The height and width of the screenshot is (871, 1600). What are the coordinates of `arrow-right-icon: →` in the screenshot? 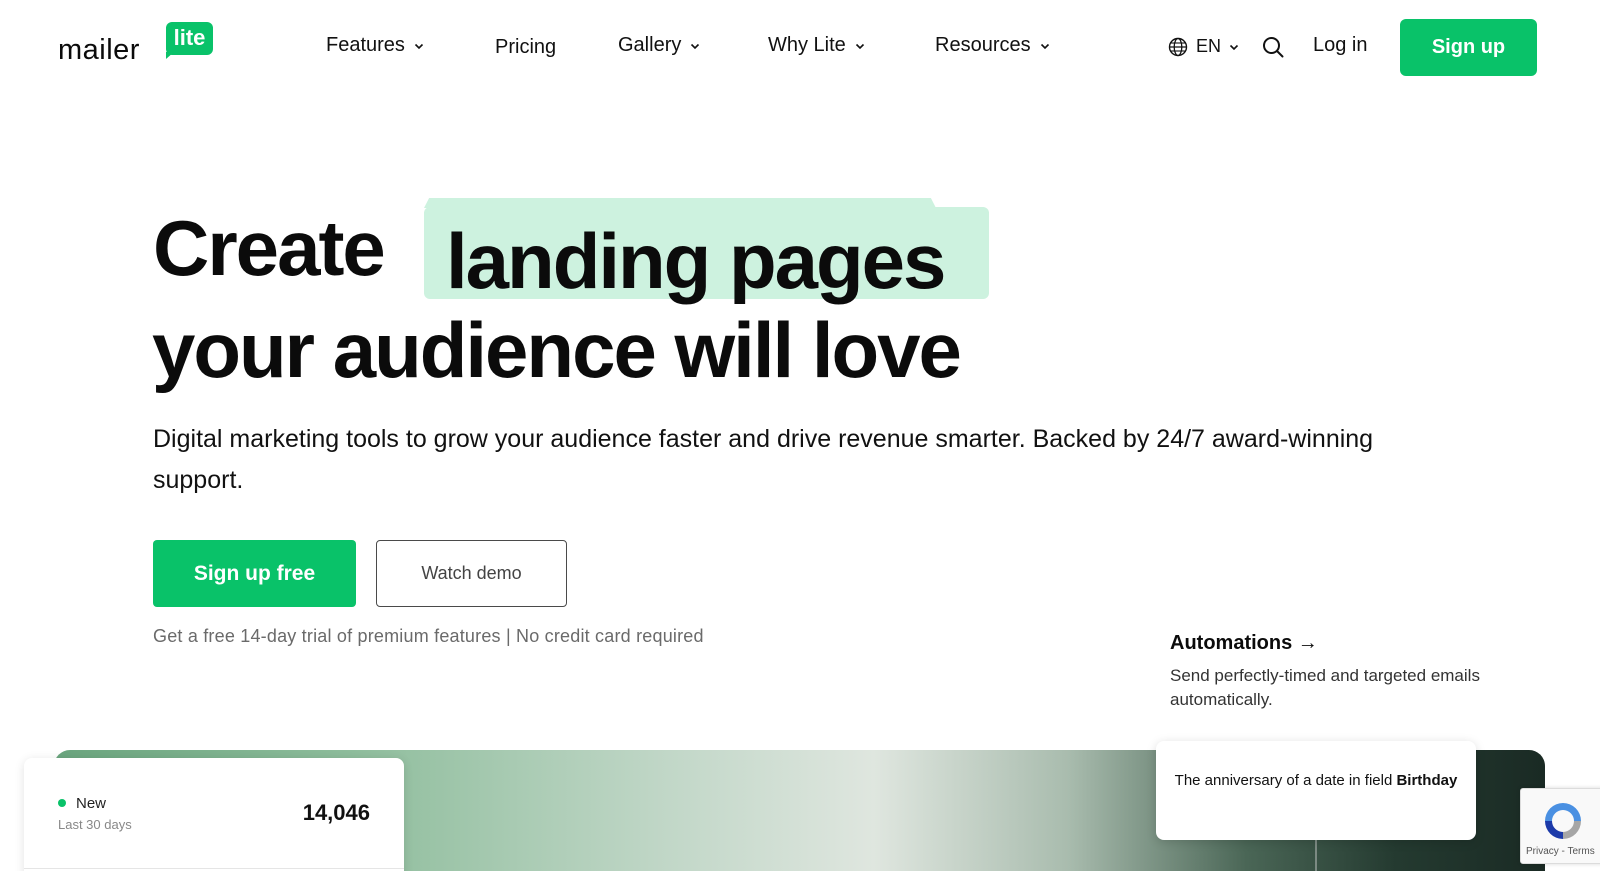 It's located at (1307, 643).